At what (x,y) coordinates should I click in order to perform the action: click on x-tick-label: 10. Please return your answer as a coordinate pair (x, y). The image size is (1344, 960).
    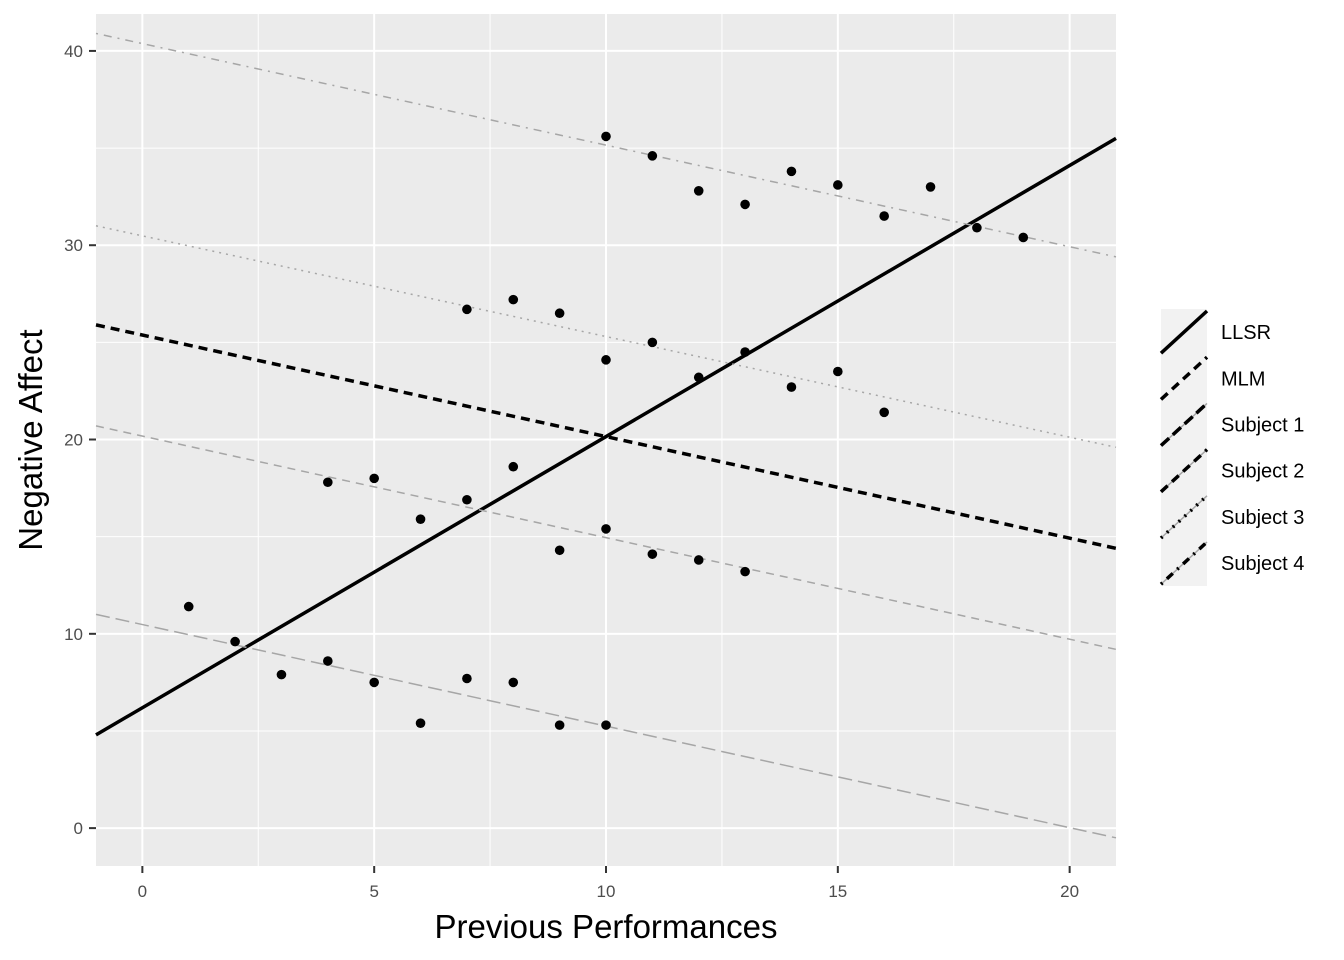
    Looking at the image, I should click on (606, 891).